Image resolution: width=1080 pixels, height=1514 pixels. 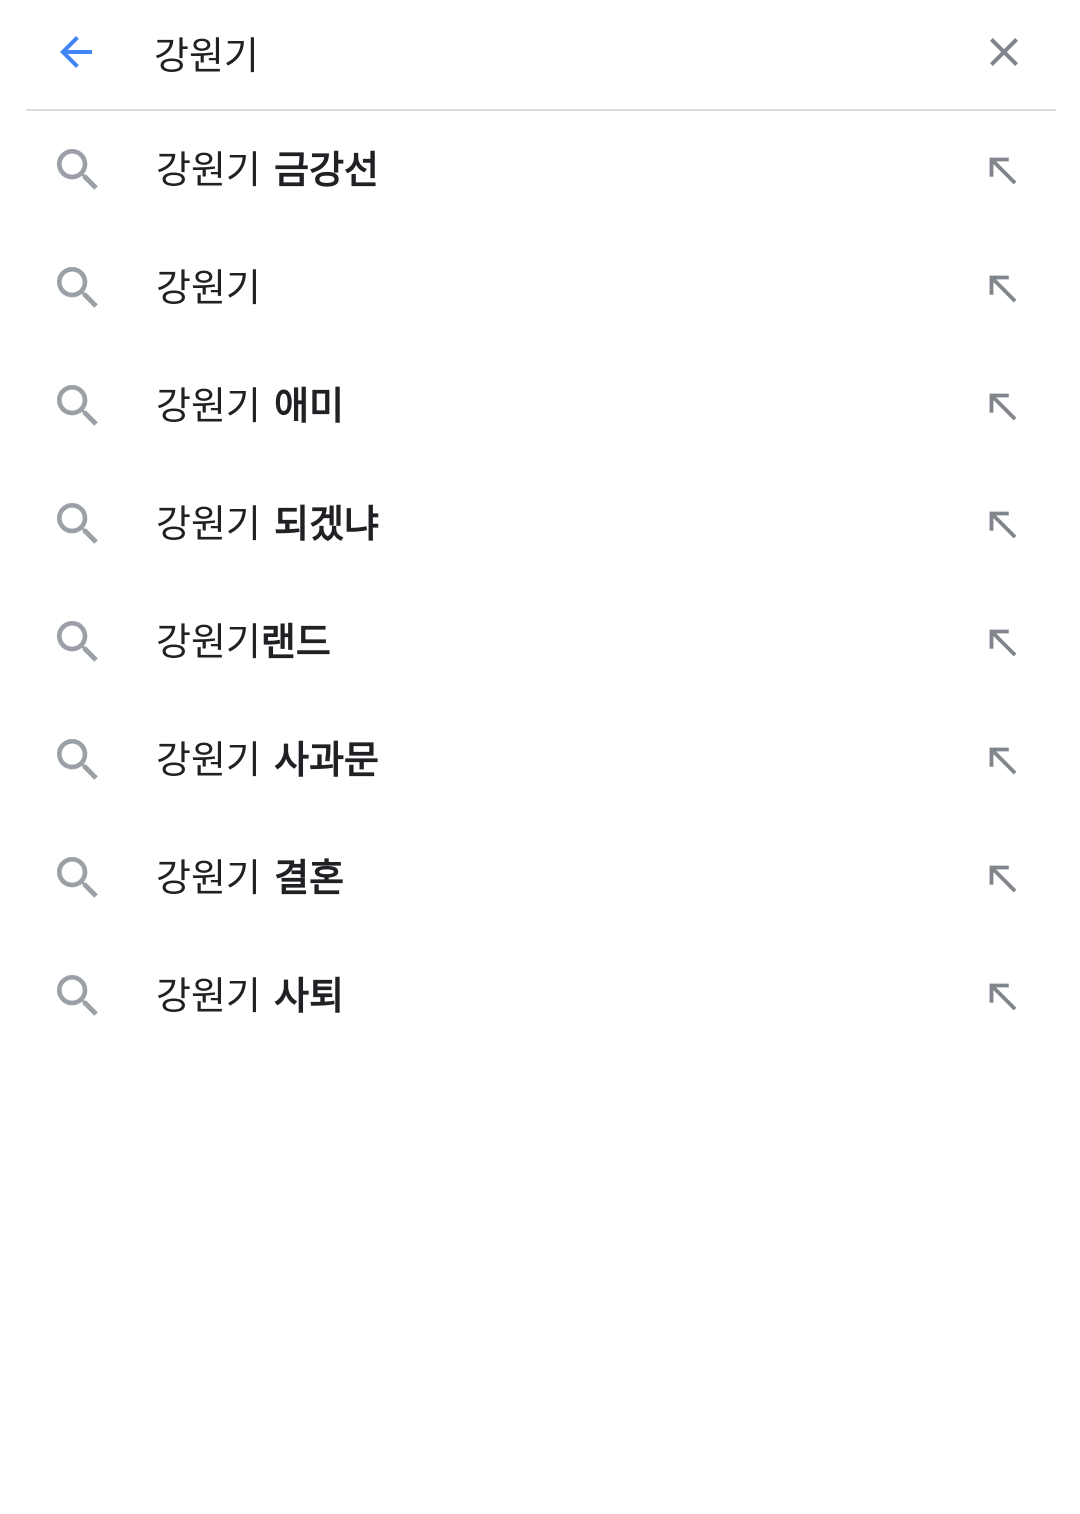 What do you see at coordinates (320, 170) in the screenshot?
I see `suggestion-completion: 금강선` at bounding box center [320, 170].